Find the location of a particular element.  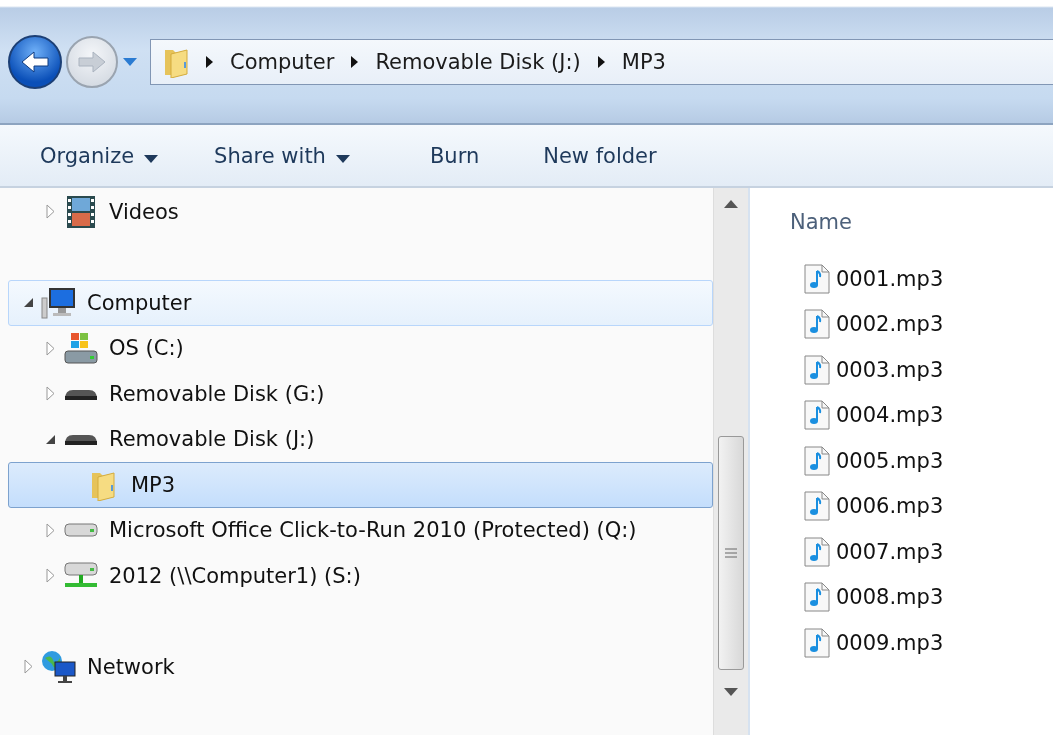

toolbar-button: New folder is located at coordinates (600, 155).